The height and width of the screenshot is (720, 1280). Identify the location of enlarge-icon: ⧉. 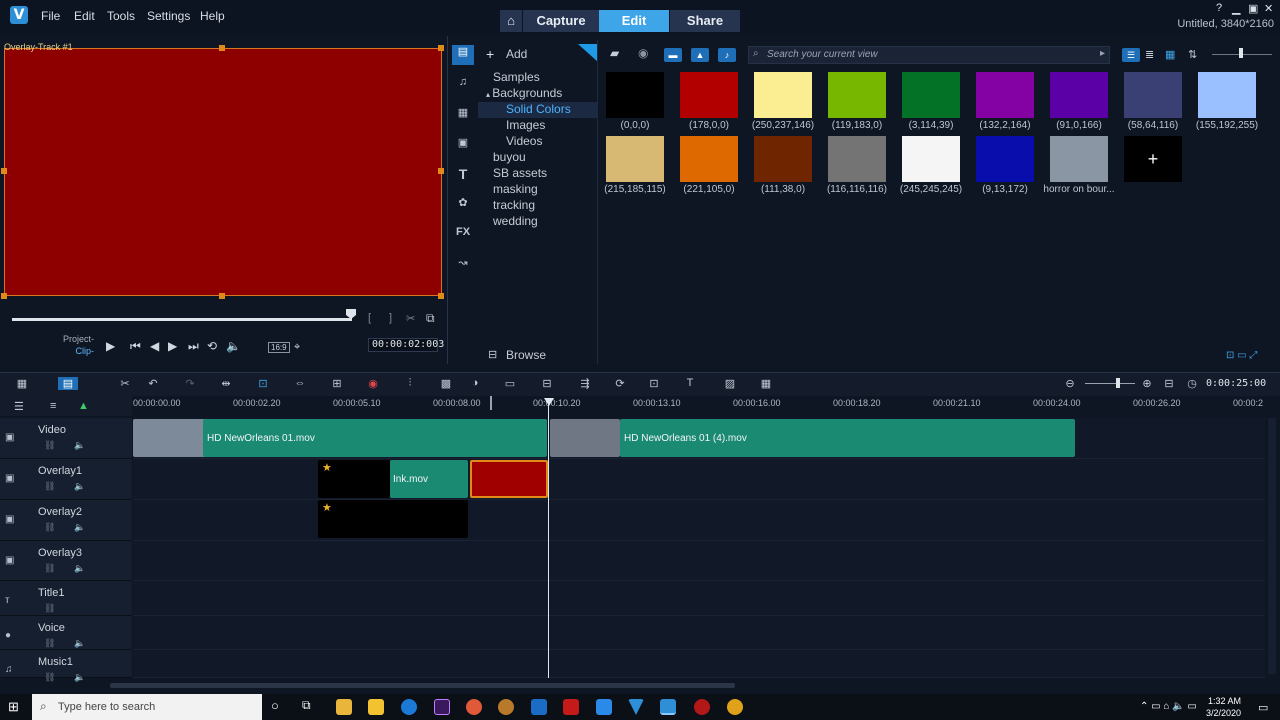
(430, 318).